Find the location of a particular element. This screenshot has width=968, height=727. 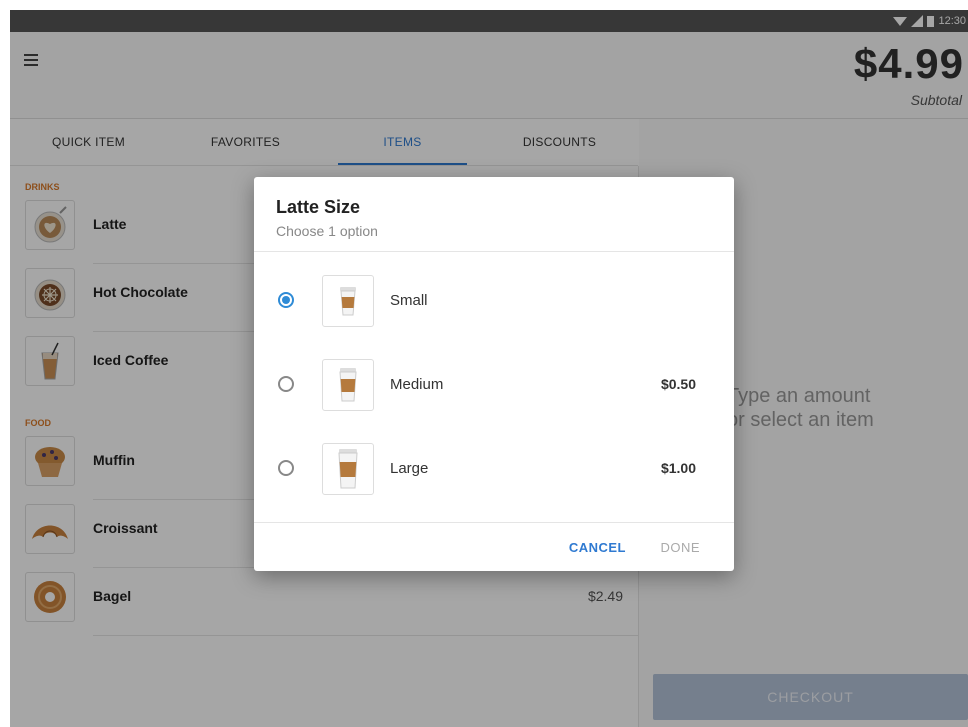

option-price: $0.50 is located at coordinates (678, 384).